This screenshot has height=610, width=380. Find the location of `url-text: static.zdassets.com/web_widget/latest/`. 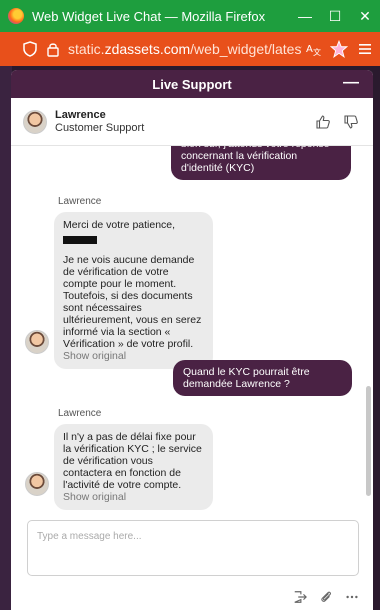

url-text: static.zdassets.com/web_widget/latest/ is located at coordinates (185, 49).